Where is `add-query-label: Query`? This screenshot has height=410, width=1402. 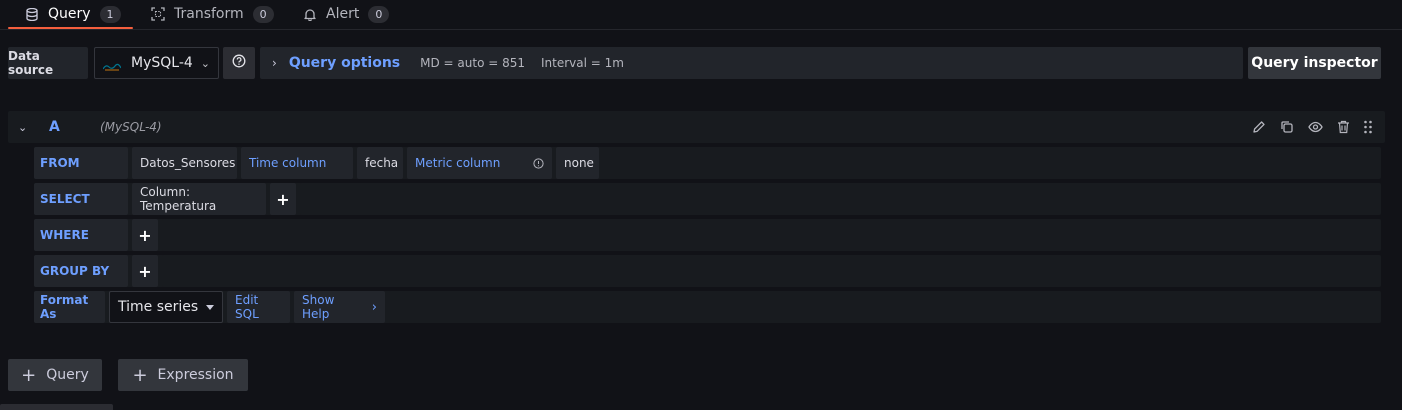
add-query-label: Query is located at coordinates (67, 375).